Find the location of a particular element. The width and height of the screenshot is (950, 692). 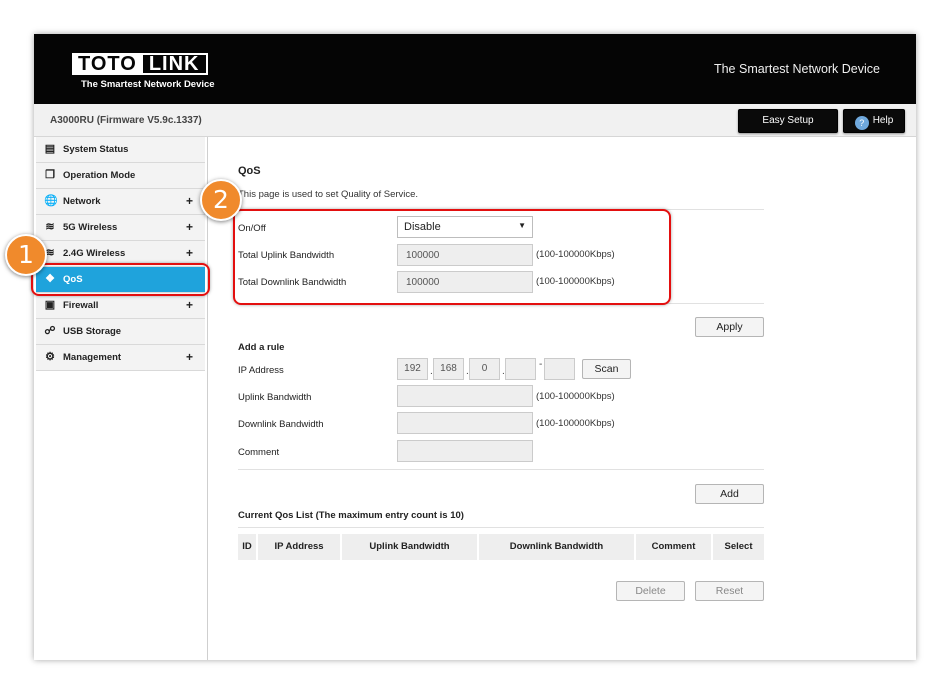

wifi-icon: ≋ is located at coordinates (50, 227).